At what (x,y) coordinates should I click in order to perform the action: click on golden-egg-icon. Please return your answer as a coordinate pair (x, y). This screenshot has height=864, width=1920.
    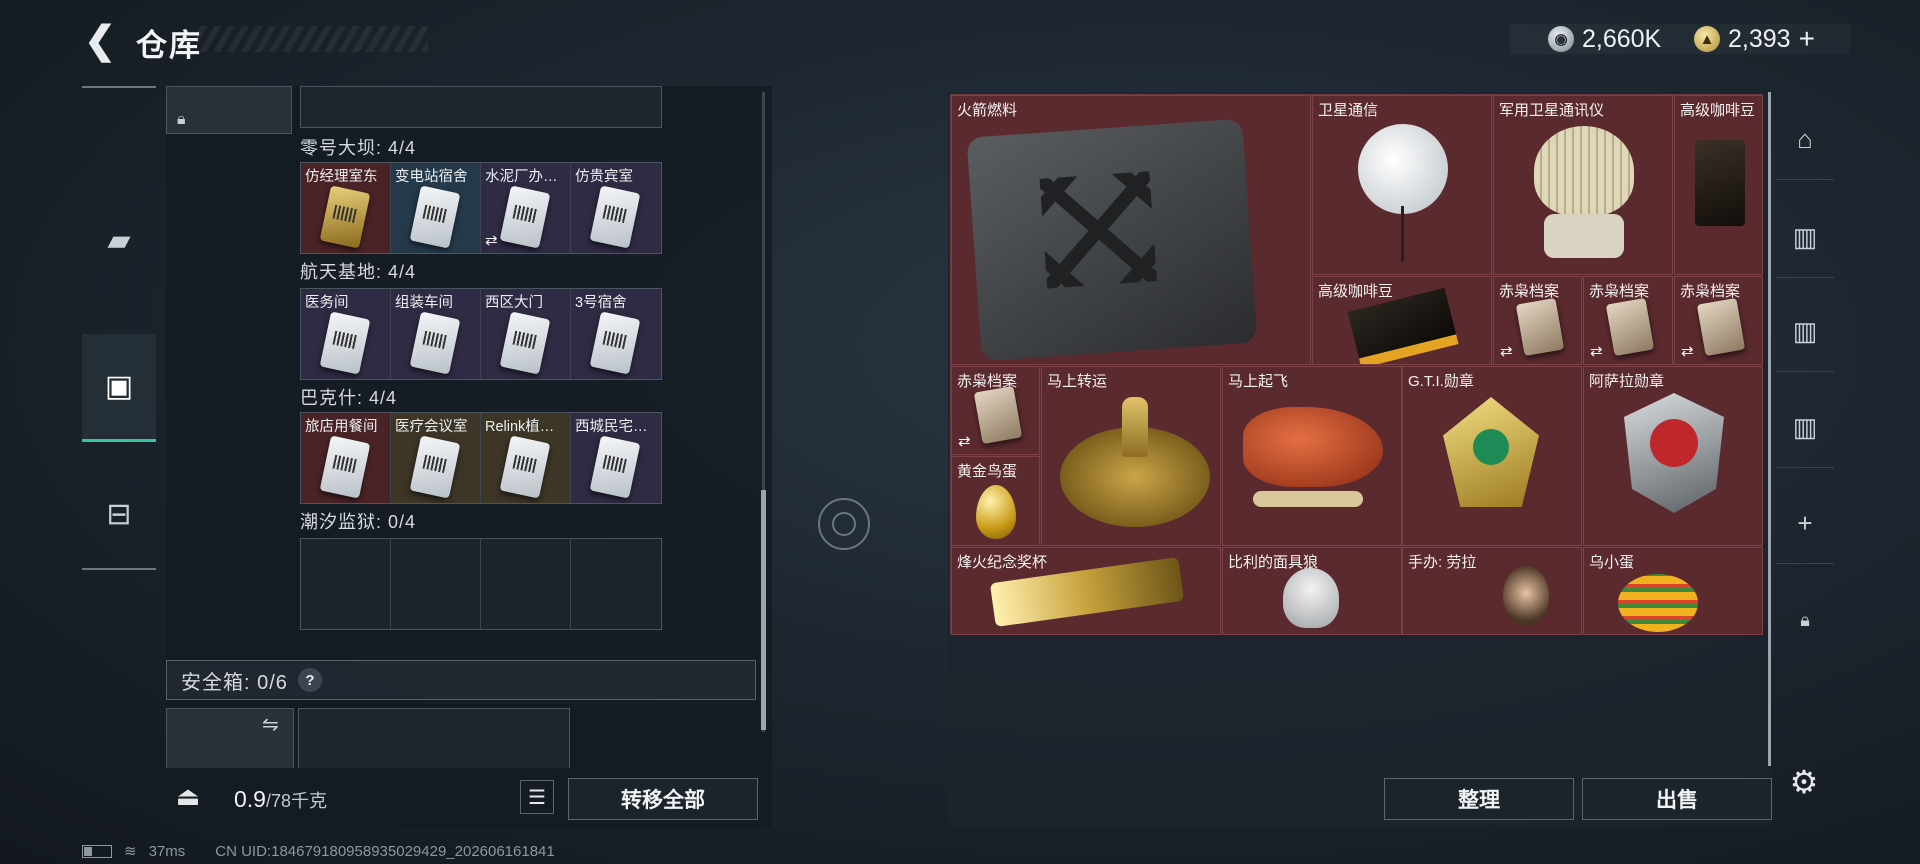
    Looking at the image, I should click on (996, 512).